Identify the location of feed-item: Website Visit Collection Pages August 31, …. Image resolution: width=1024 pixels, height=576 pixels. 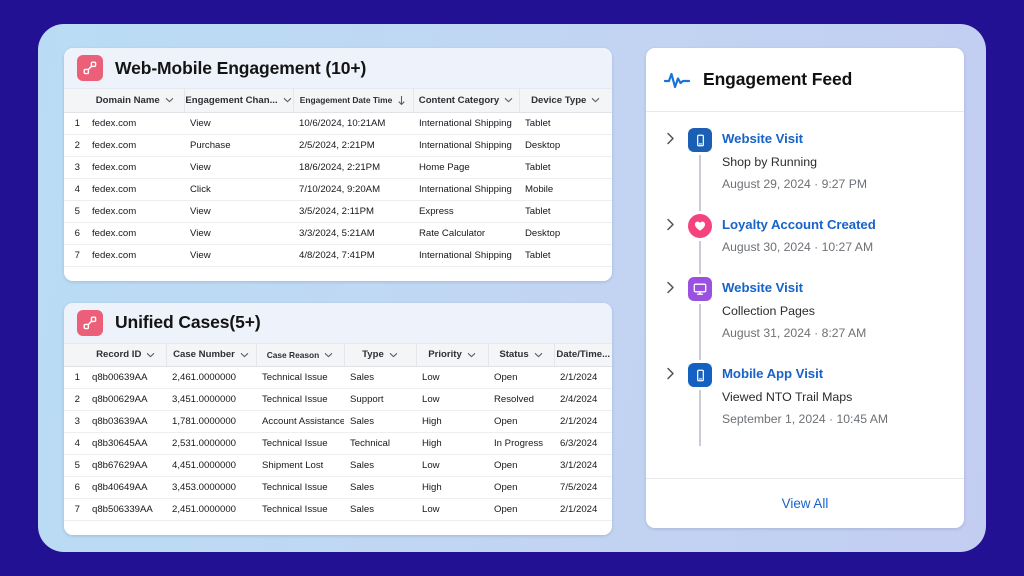
(805, 320).